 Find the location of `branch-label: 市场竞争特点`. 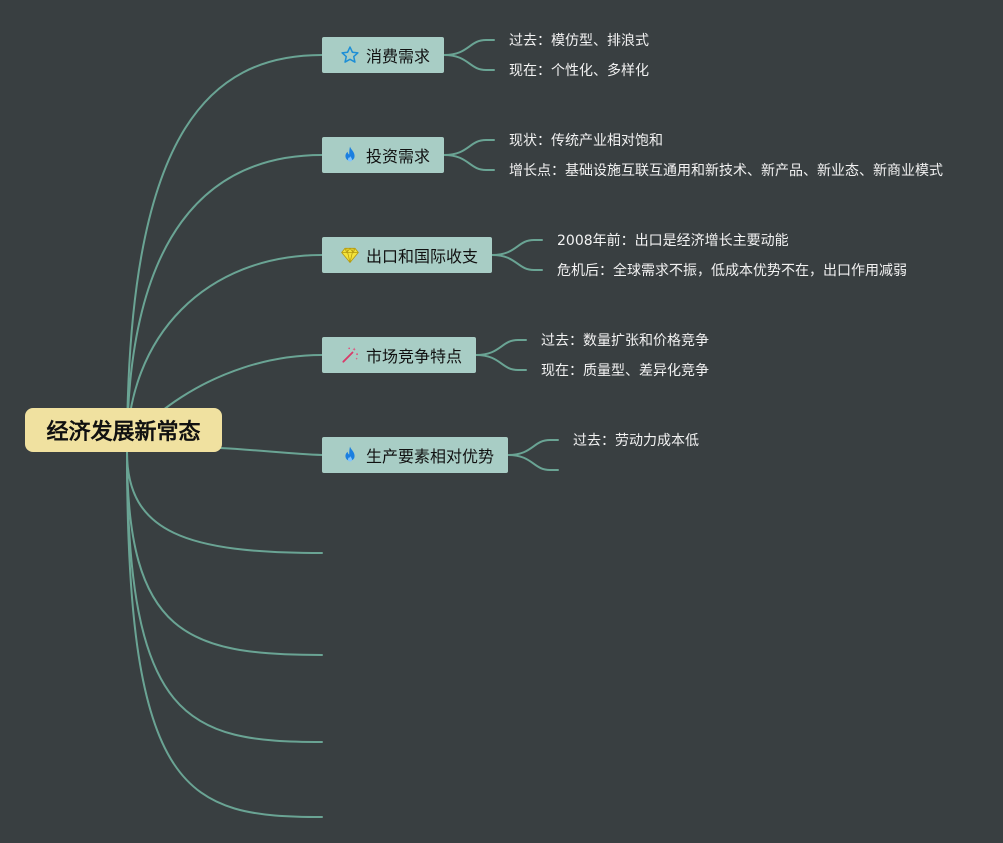

branch-label: 市场竞争特点 is located at coordinates (414, 356).